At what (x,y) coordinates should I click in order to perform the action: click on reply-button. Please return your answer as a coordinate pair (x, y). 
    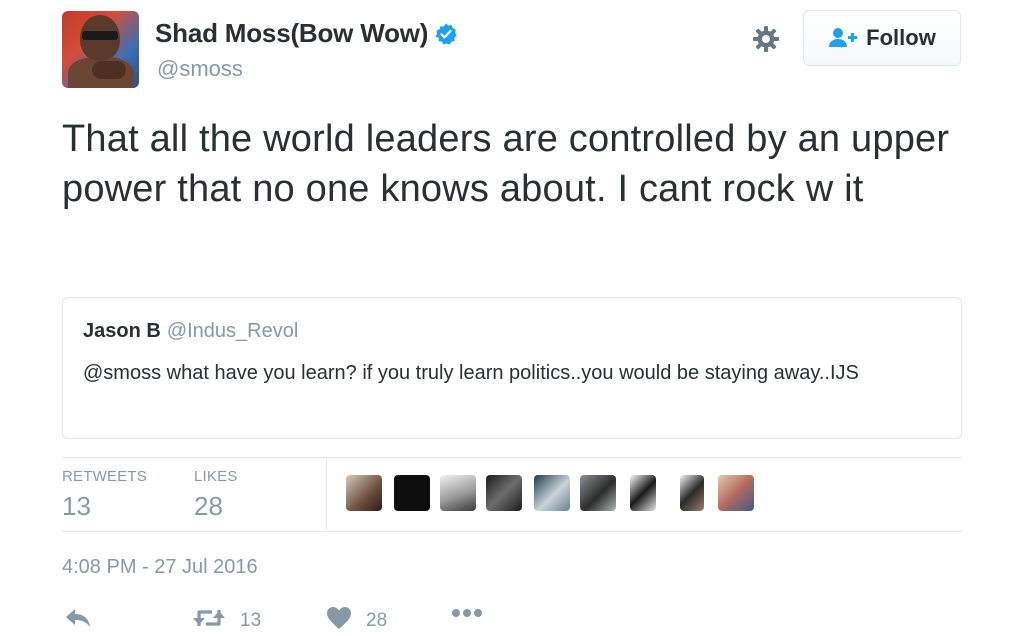
    Looking at the image, I should click on (78, 619).